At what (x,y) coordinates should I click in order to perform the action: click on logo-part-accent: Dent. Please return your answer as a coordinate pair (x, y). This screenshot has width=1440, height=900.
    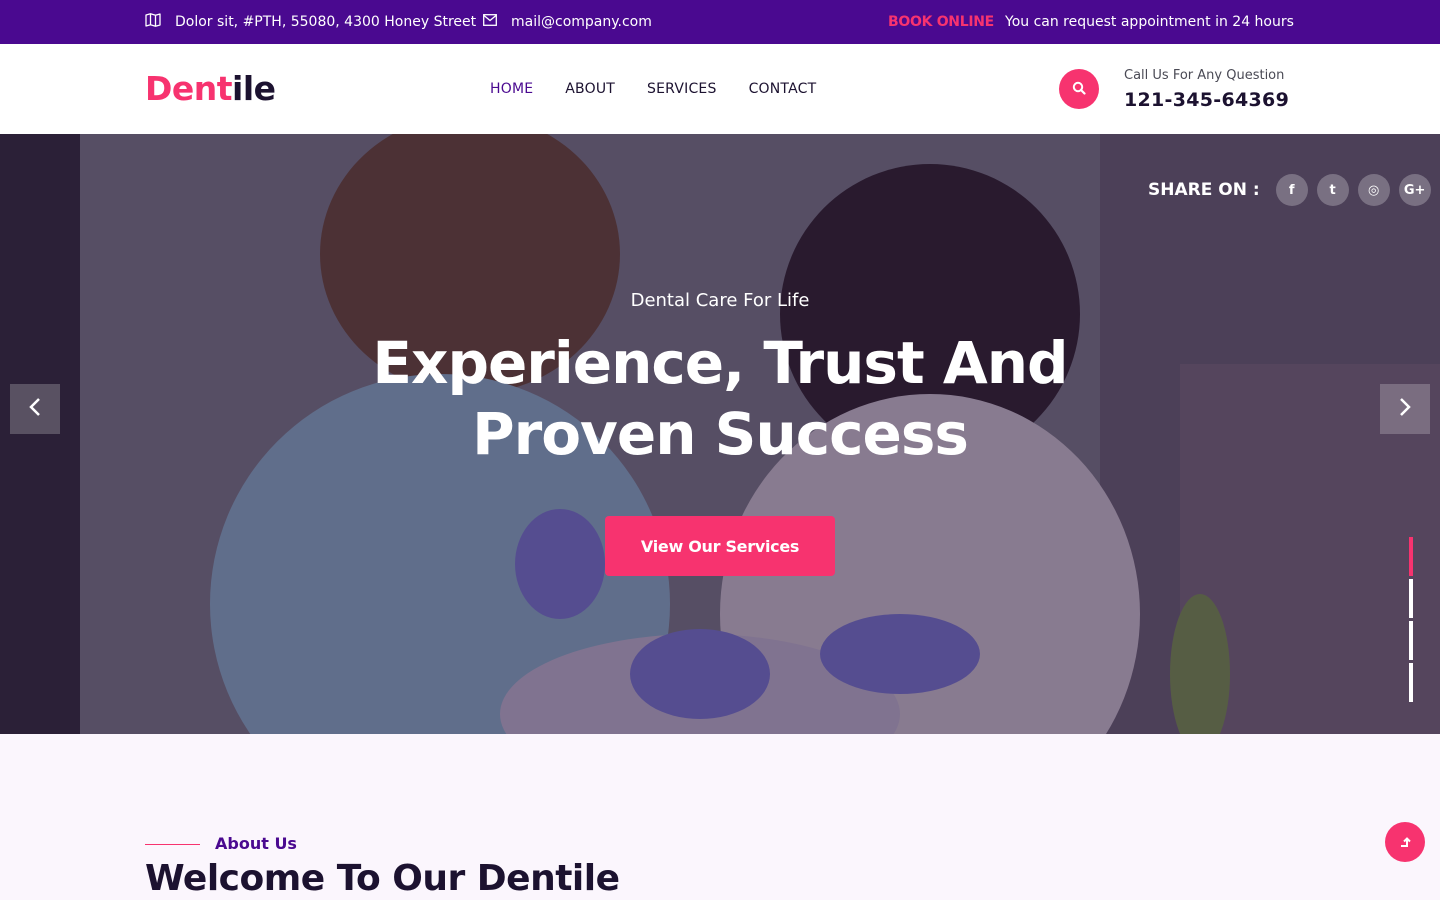
    Looking at the image, I should click on (189, 88).